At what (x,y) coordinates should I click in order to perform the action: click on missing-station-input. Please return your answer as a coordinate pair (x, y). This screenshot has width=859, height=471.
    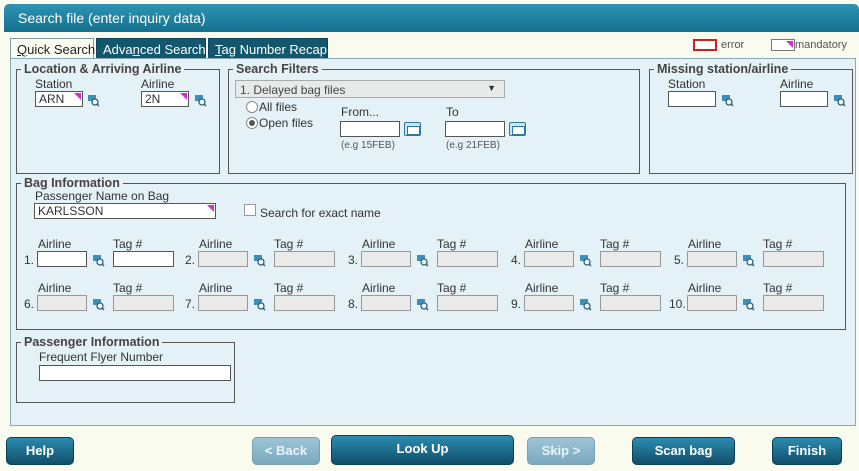
    Looking at the image, I should click on (692, 99).